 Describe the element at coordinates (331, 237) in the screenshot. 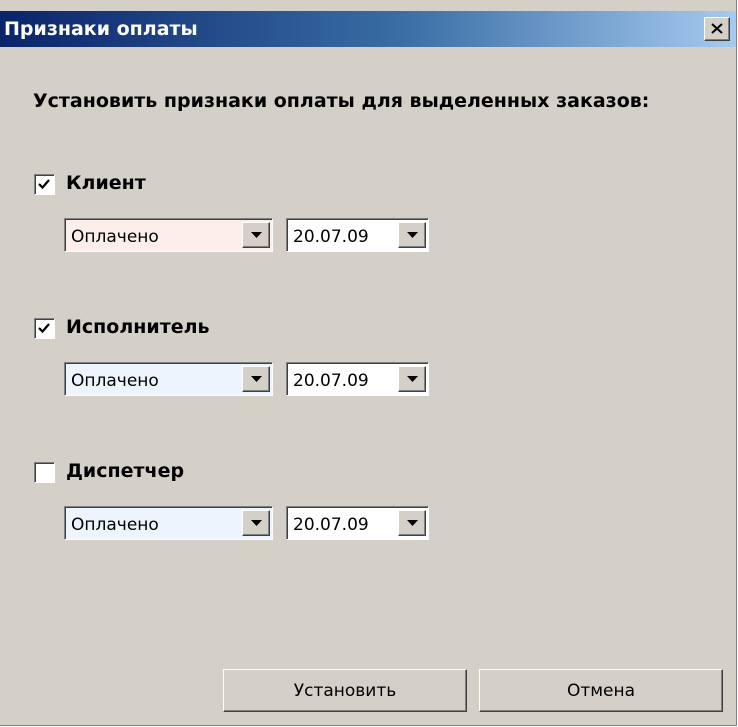

I see `client-date-value: 20.07.09` at that location.